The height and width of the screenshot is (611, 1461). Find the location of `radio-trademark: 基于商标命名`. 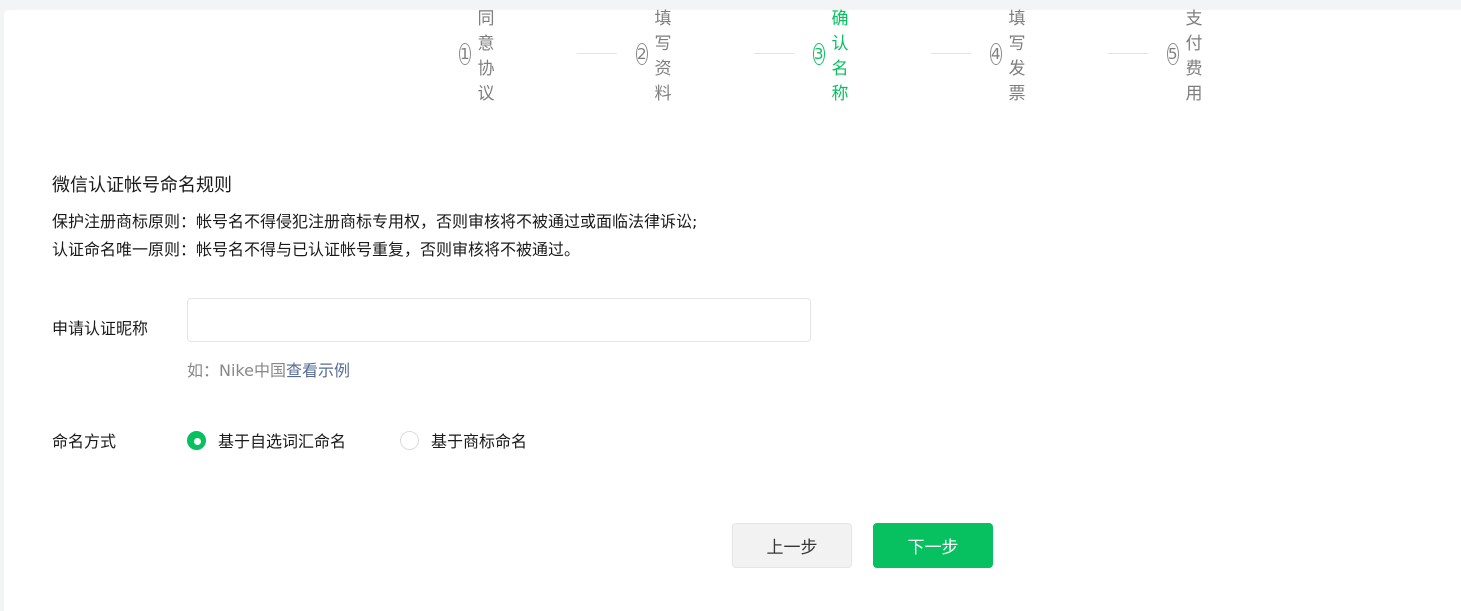

radio-trademark: 基于商标命名 is located at coordinates (463, 440).